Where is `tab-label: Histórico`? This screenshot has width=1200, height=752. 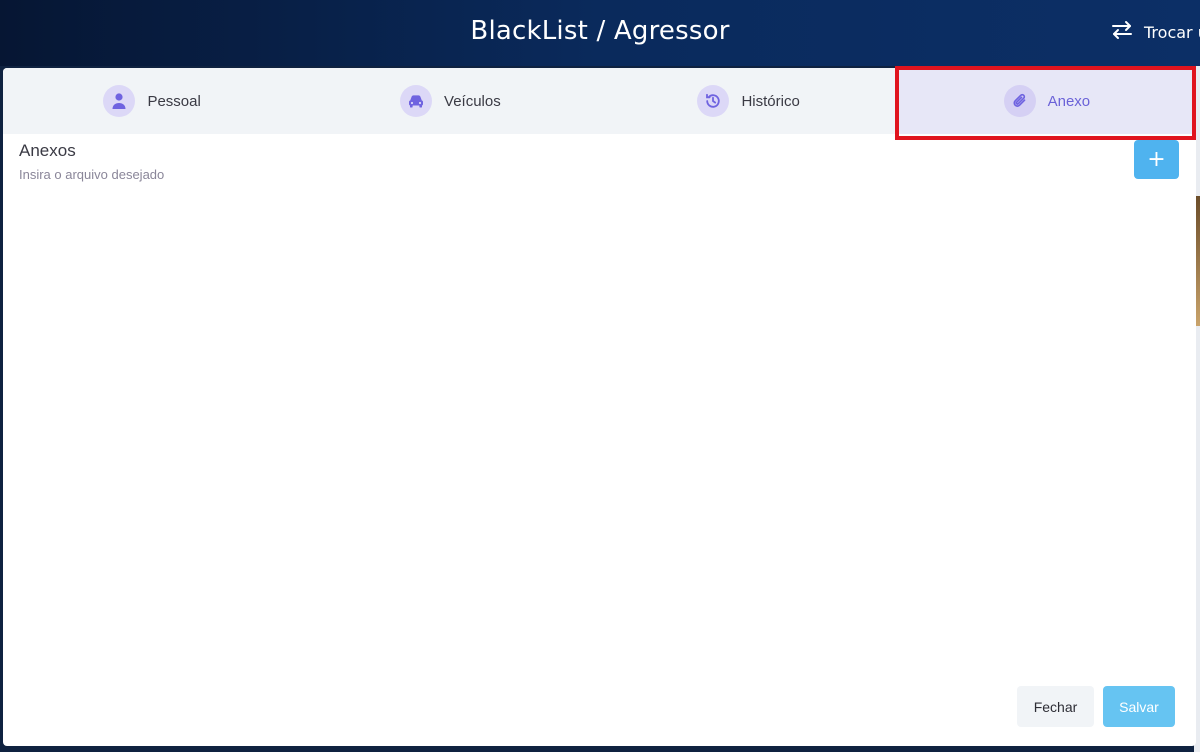
tab-label: Histórico is located at coordinates (770, 101).